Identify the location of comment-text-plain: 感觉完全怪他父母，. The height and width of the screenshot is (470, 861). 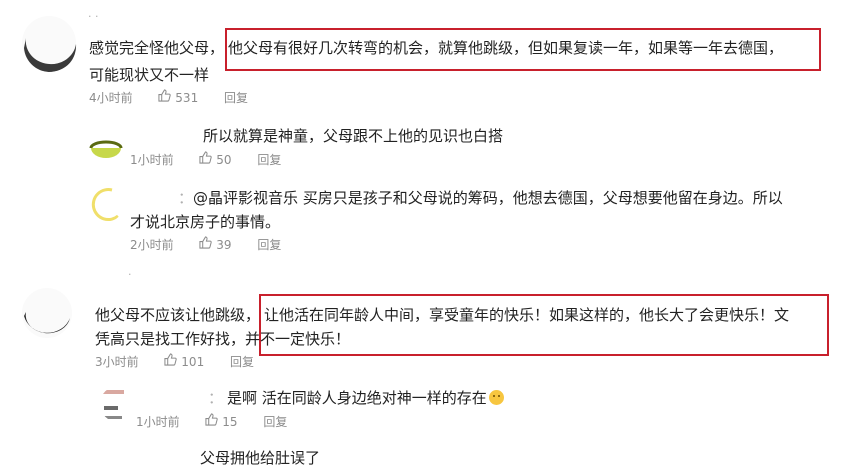
(157, 48).